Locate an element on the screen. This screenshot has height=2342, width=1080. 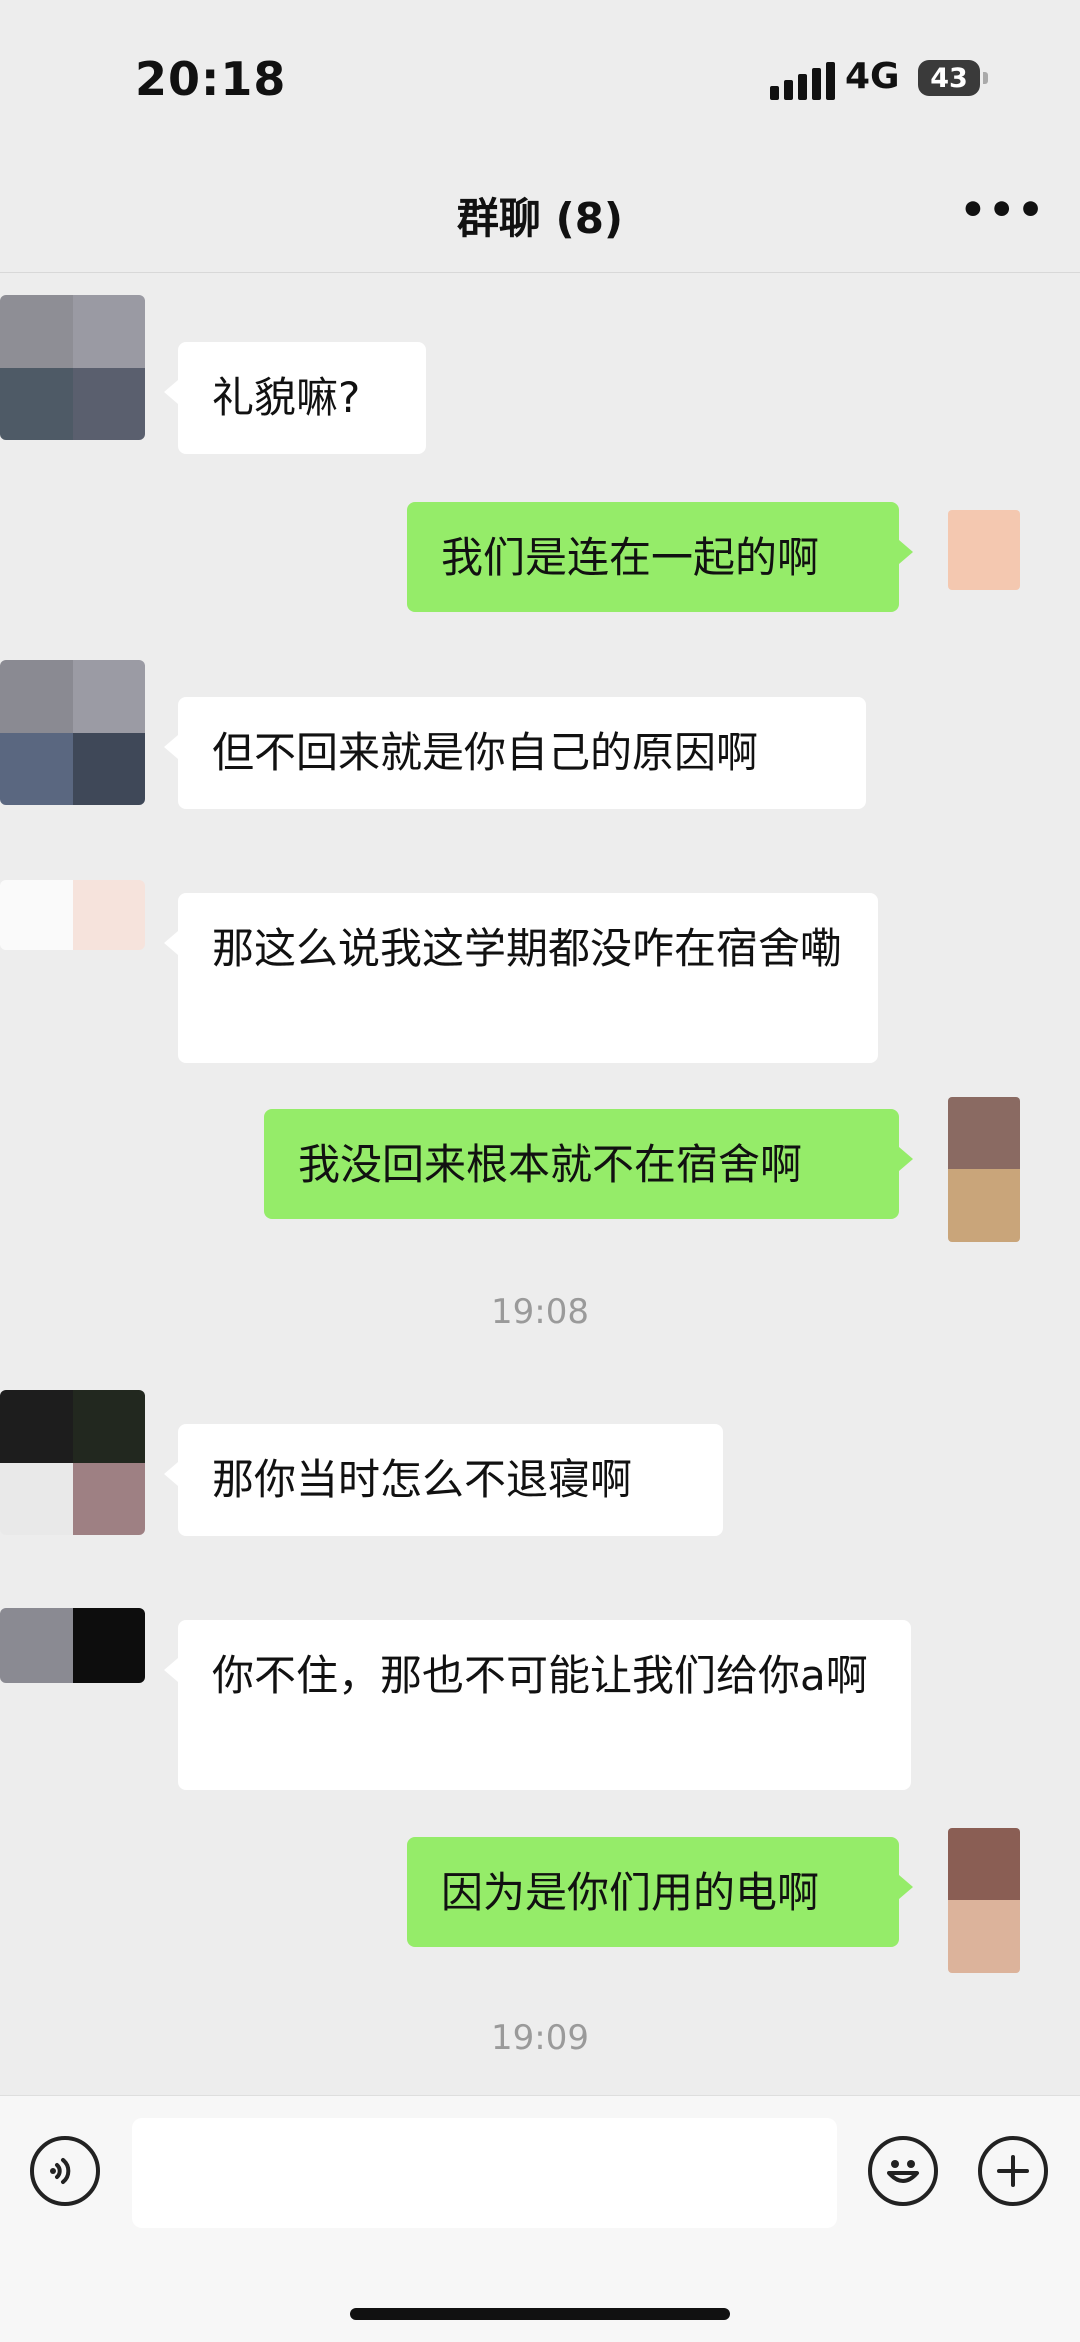
message-bubble: 因为是你们用的电啊 is located at coordinates (660, 1892).